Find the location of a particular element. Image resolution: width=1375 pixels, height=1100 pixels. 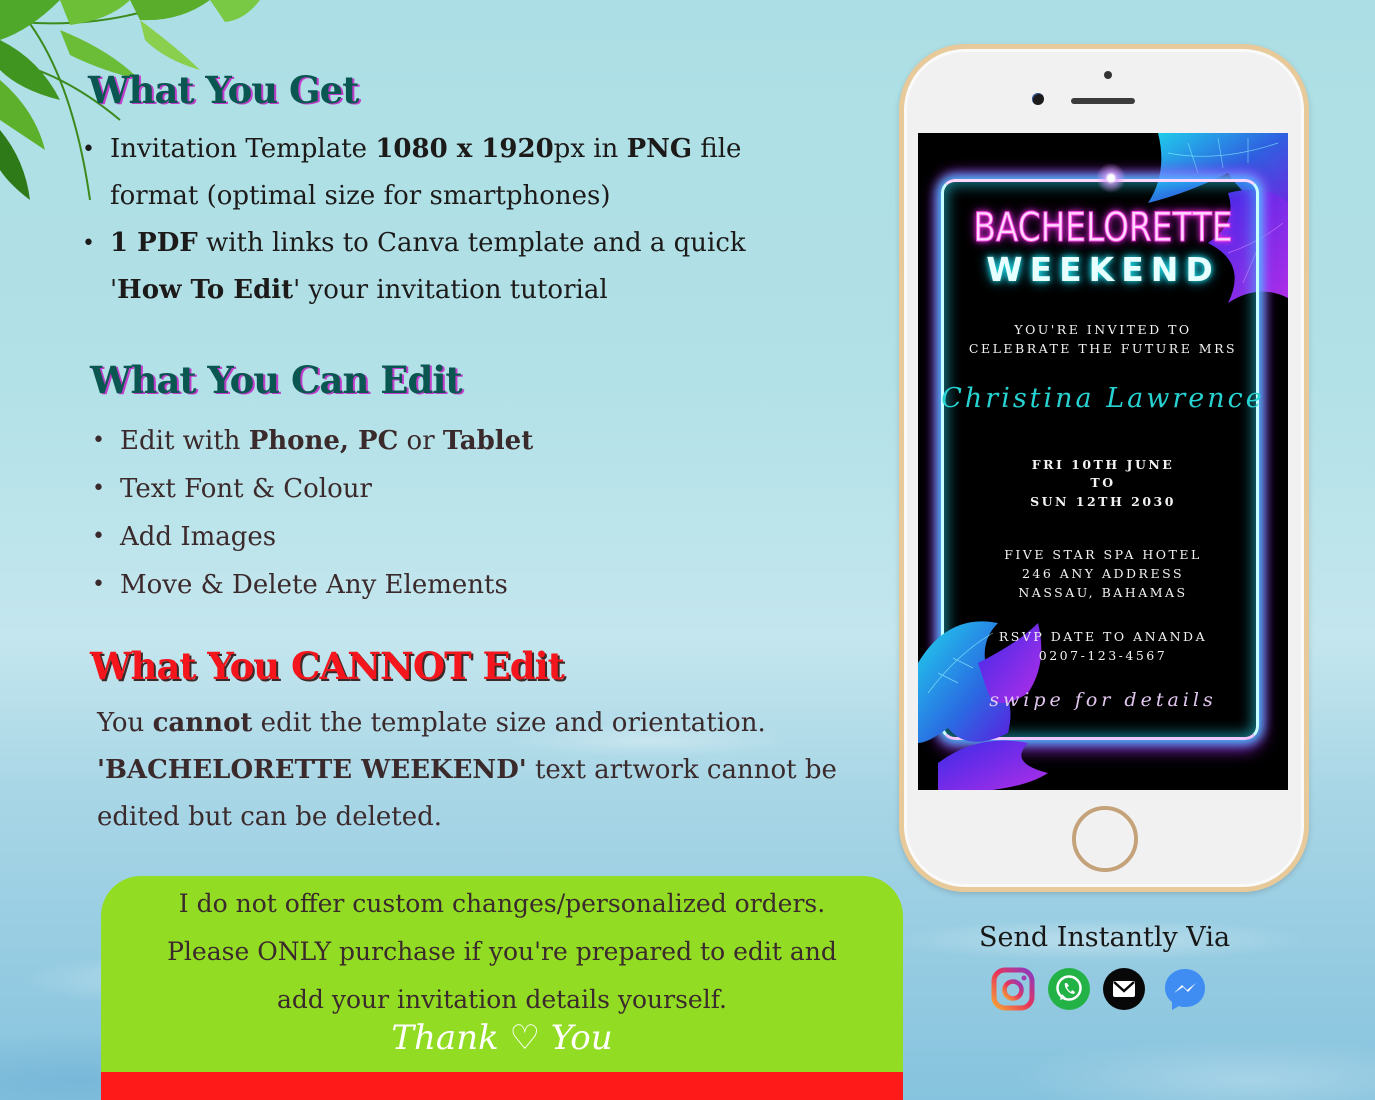

date-line: FRI 10TH JUNE is located at coordinates (1103, 464).